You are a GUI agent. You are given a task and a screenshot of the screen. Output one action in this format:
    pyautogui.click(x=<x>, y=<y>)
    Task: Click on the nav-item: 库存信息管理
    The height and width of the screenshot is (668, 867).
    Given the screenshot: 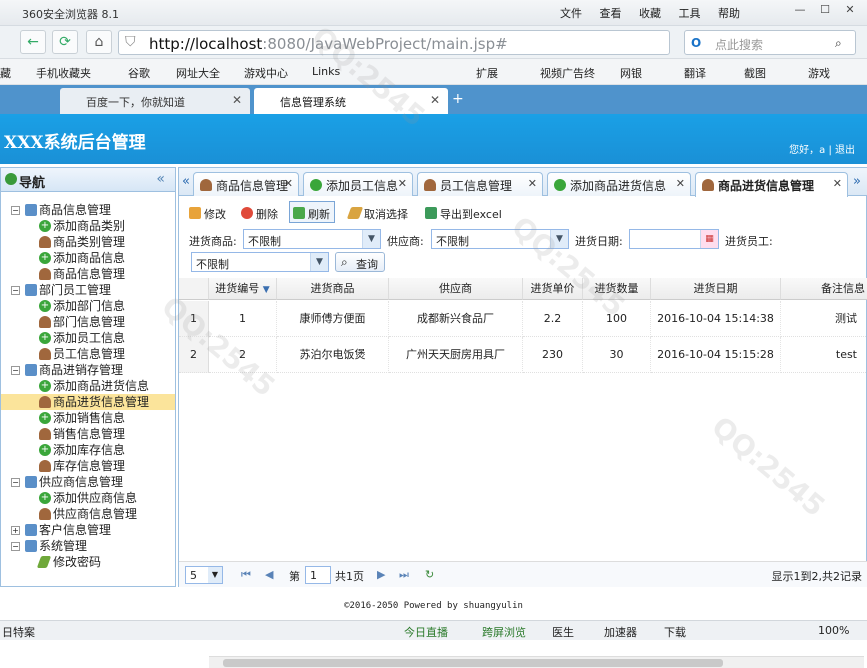 What is the action you would take?
    pyautogui.click(x=88, y=466)
    